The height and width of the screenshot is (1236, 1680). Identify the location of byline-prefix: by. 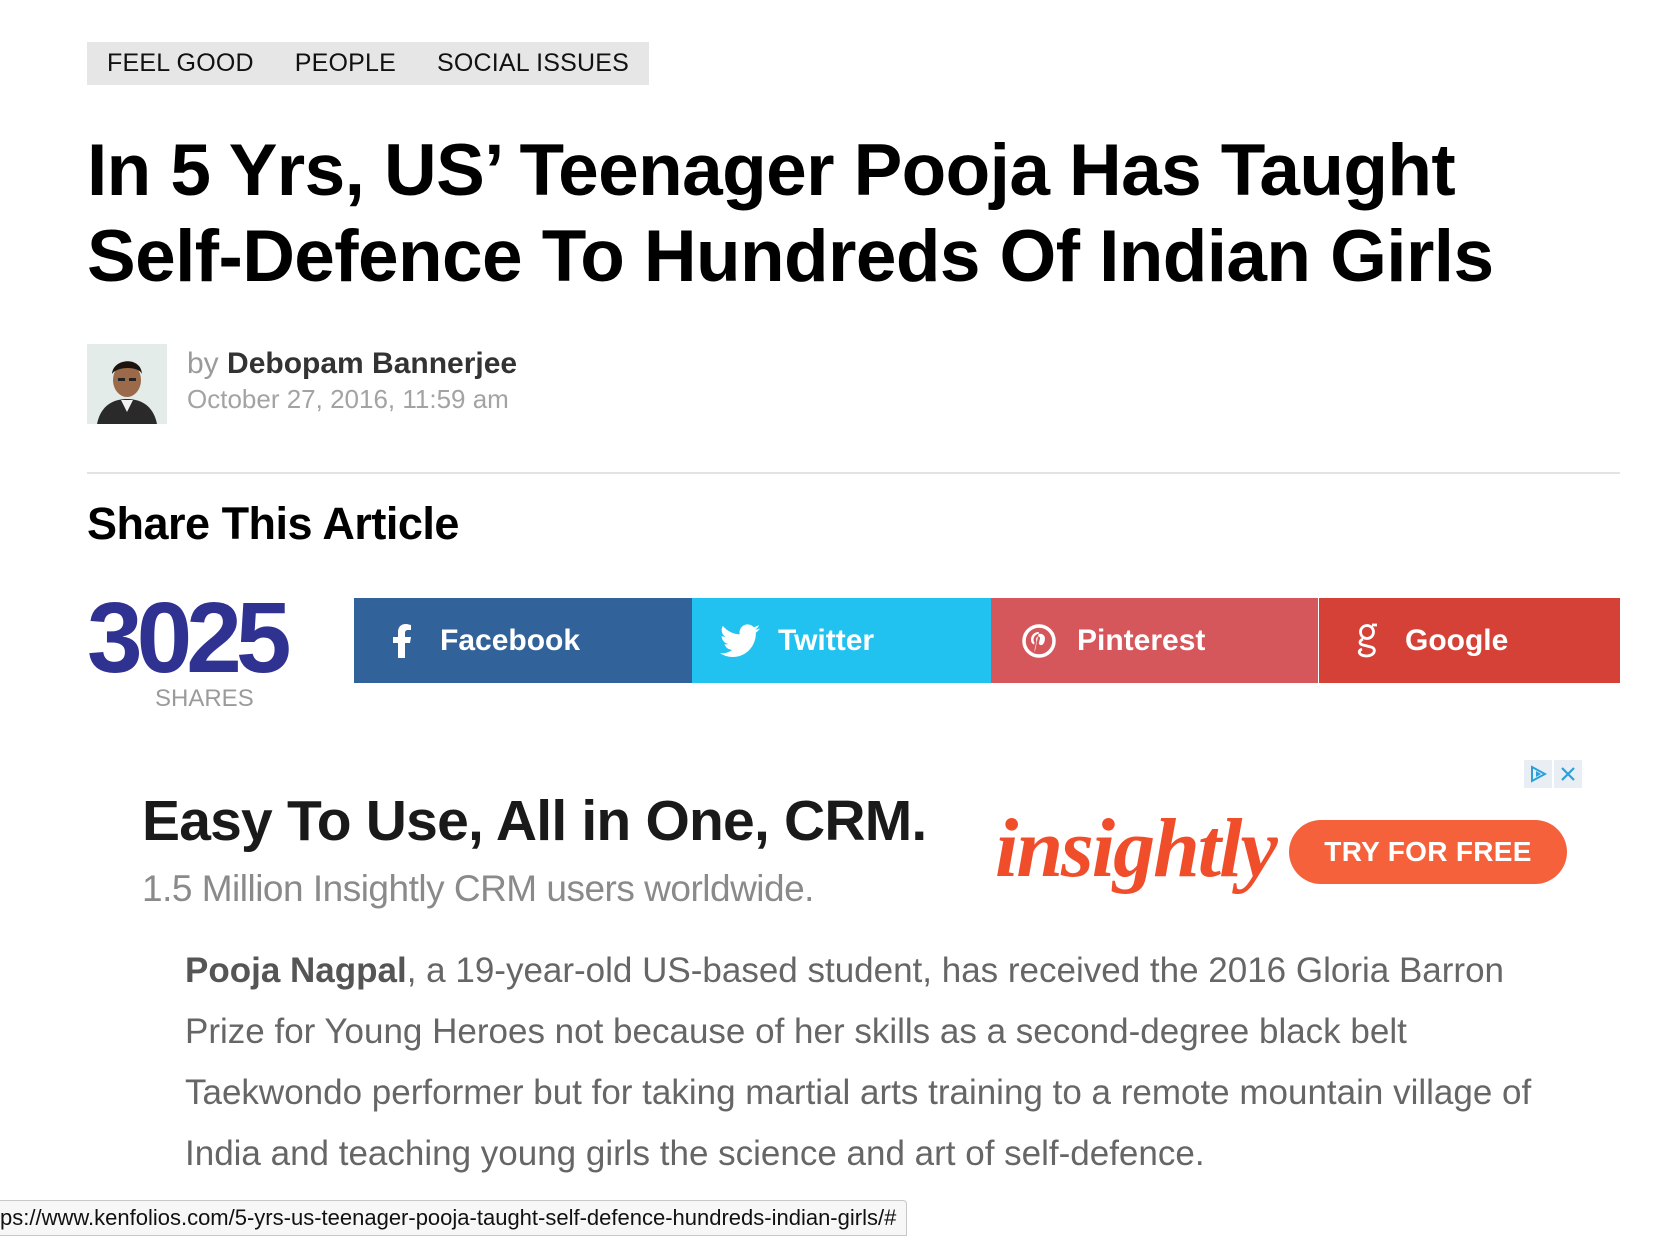
(203, 363).